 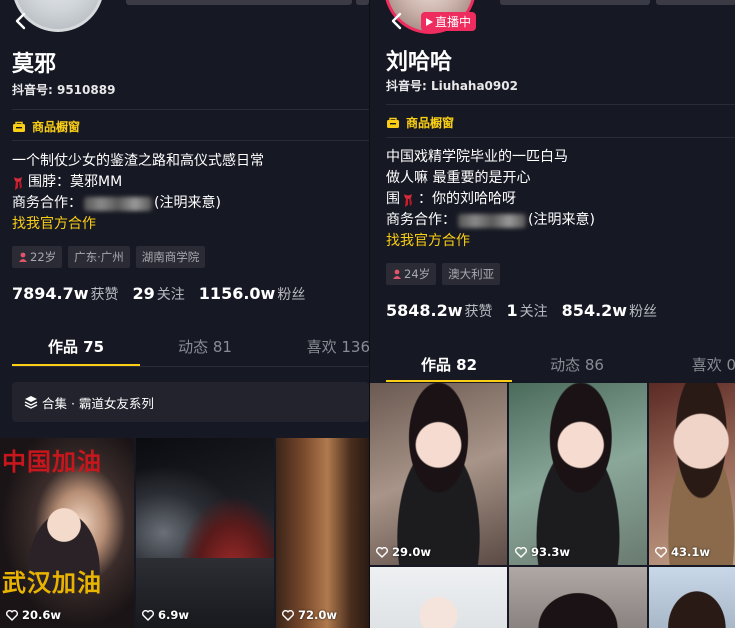 What do you see at coordinates (138, 161) in the screenshot?
I see `bio-line: 一个制仗少女的鉴渣之路和高仪式感日常` at bounding box center [138, 161].